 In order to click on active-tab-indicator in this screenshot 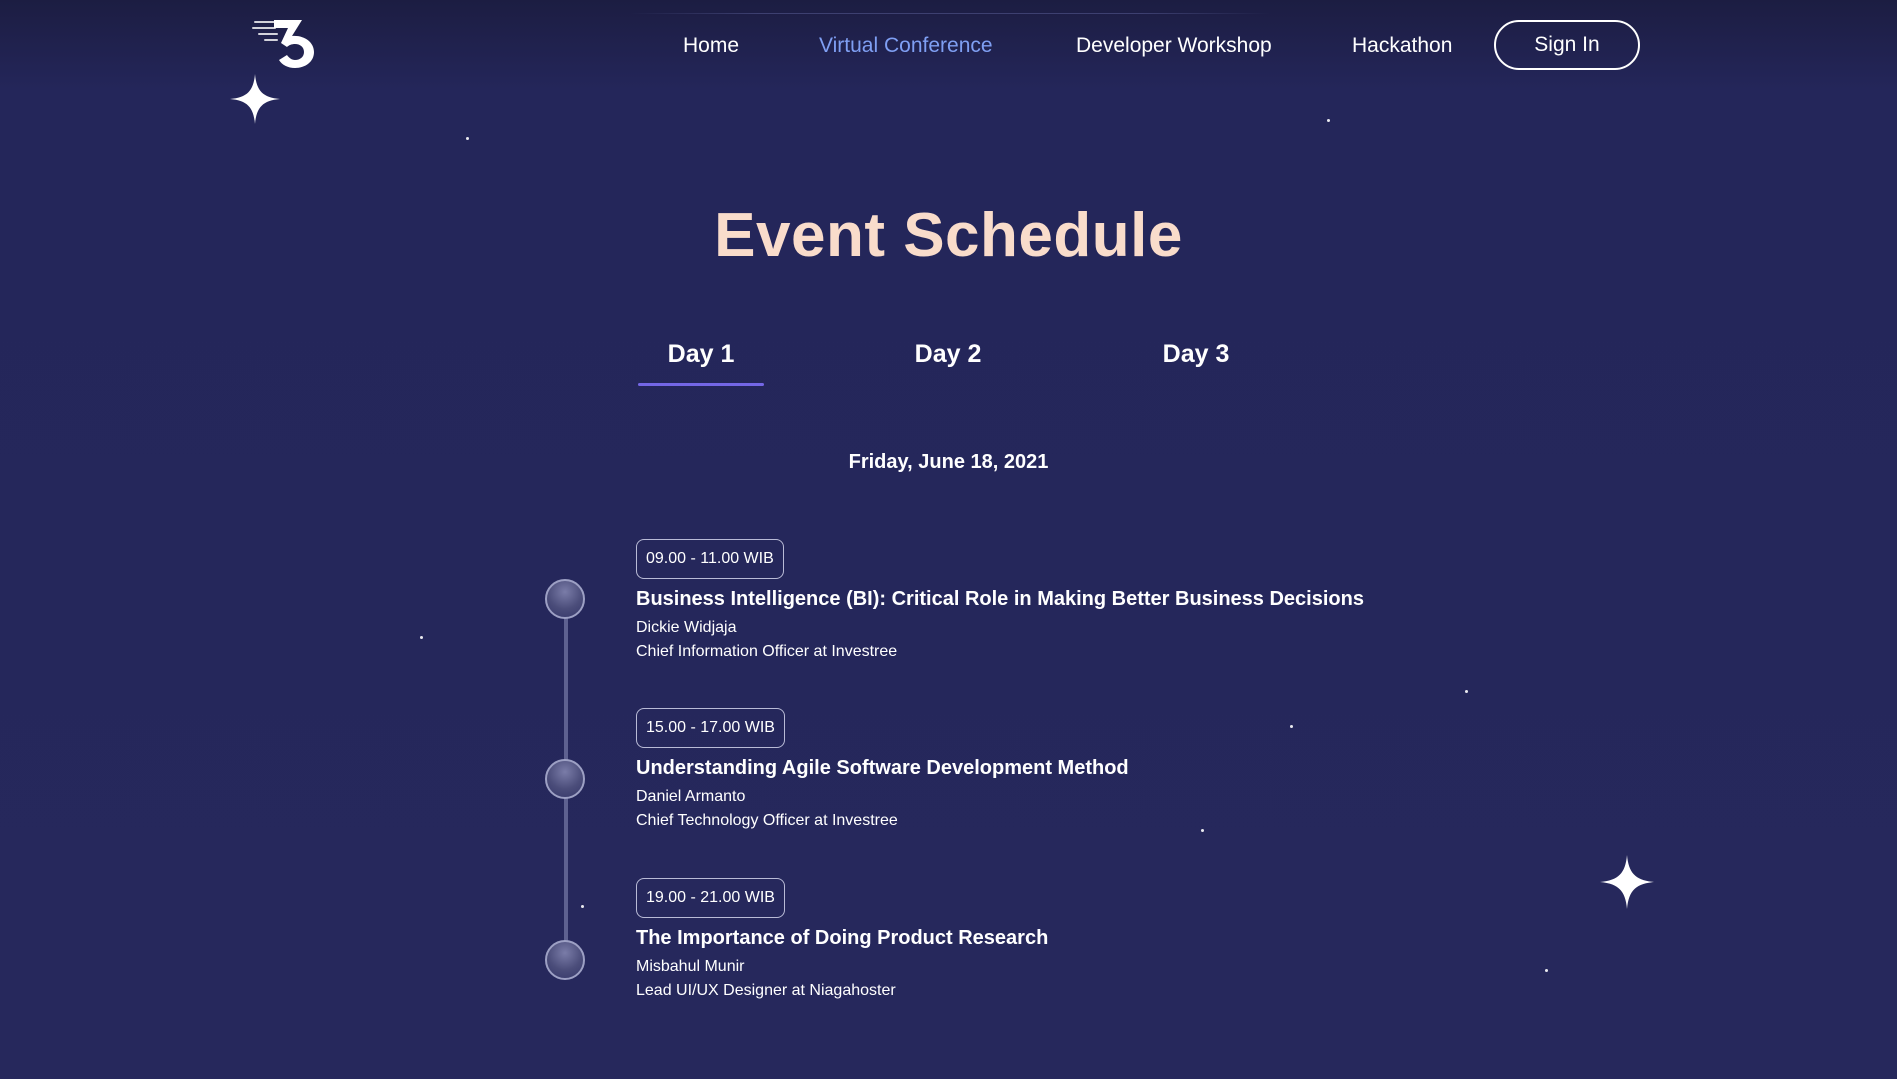, I will do `click(701, 384)`.